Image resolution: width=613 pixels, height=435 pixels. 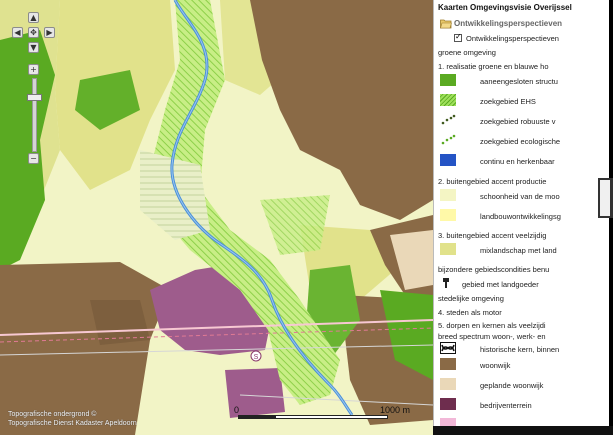 I want to click on scale-bar-segment, so click(x=257, y=417).